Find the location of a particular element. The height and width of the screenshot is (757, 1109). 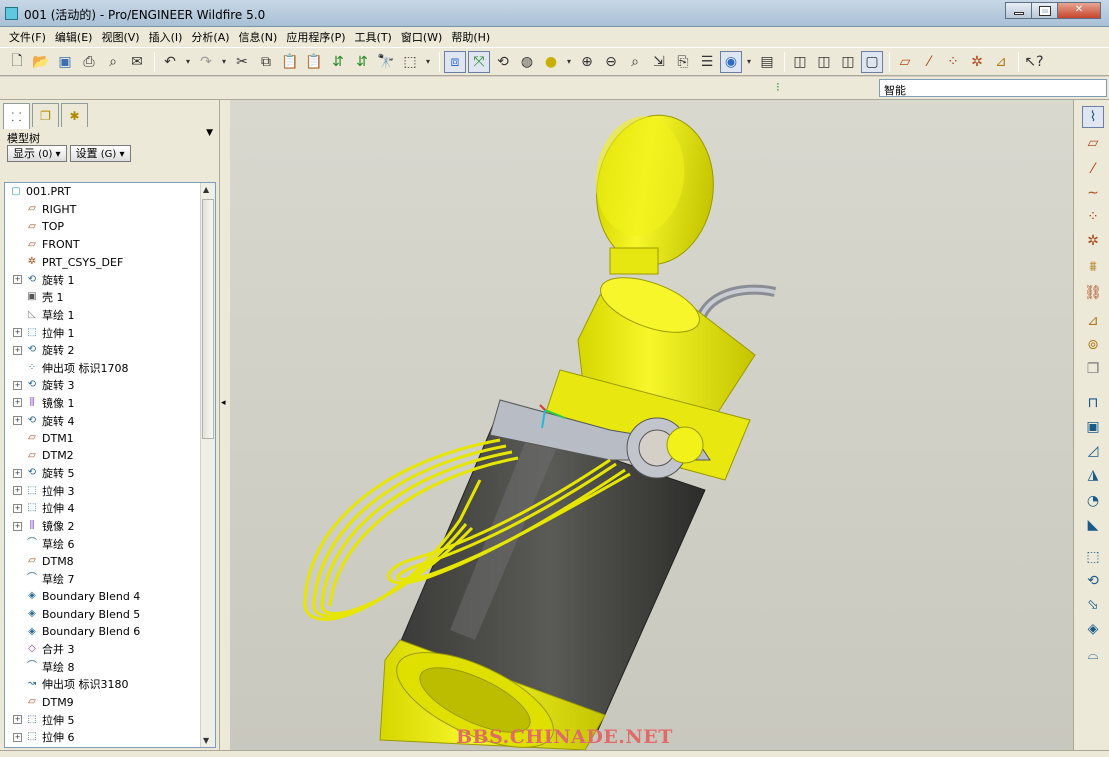

revolve-tool-icon: ⟲ is located at coordinates (1093, 581).